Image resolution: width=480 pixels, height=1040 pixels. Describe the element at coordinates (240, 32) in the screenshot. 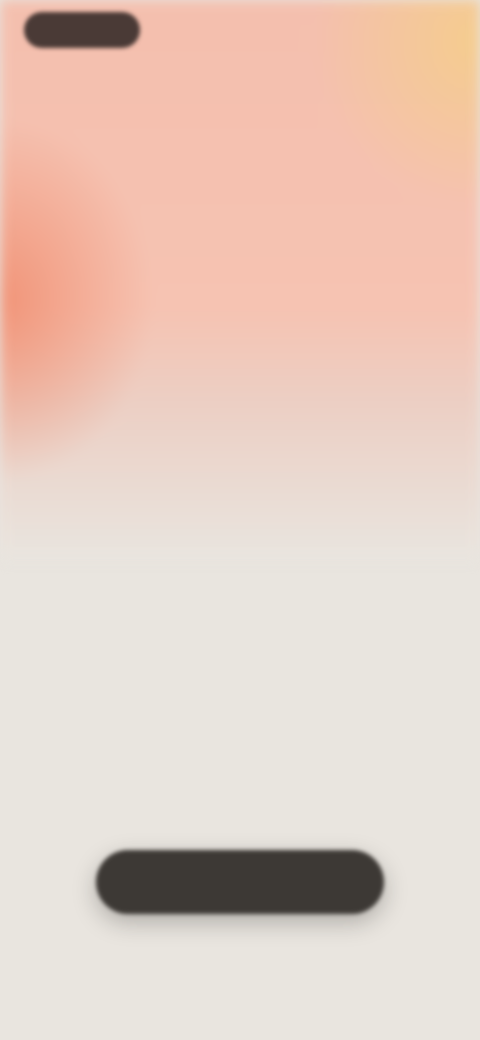

I see `top-bar` at that location.